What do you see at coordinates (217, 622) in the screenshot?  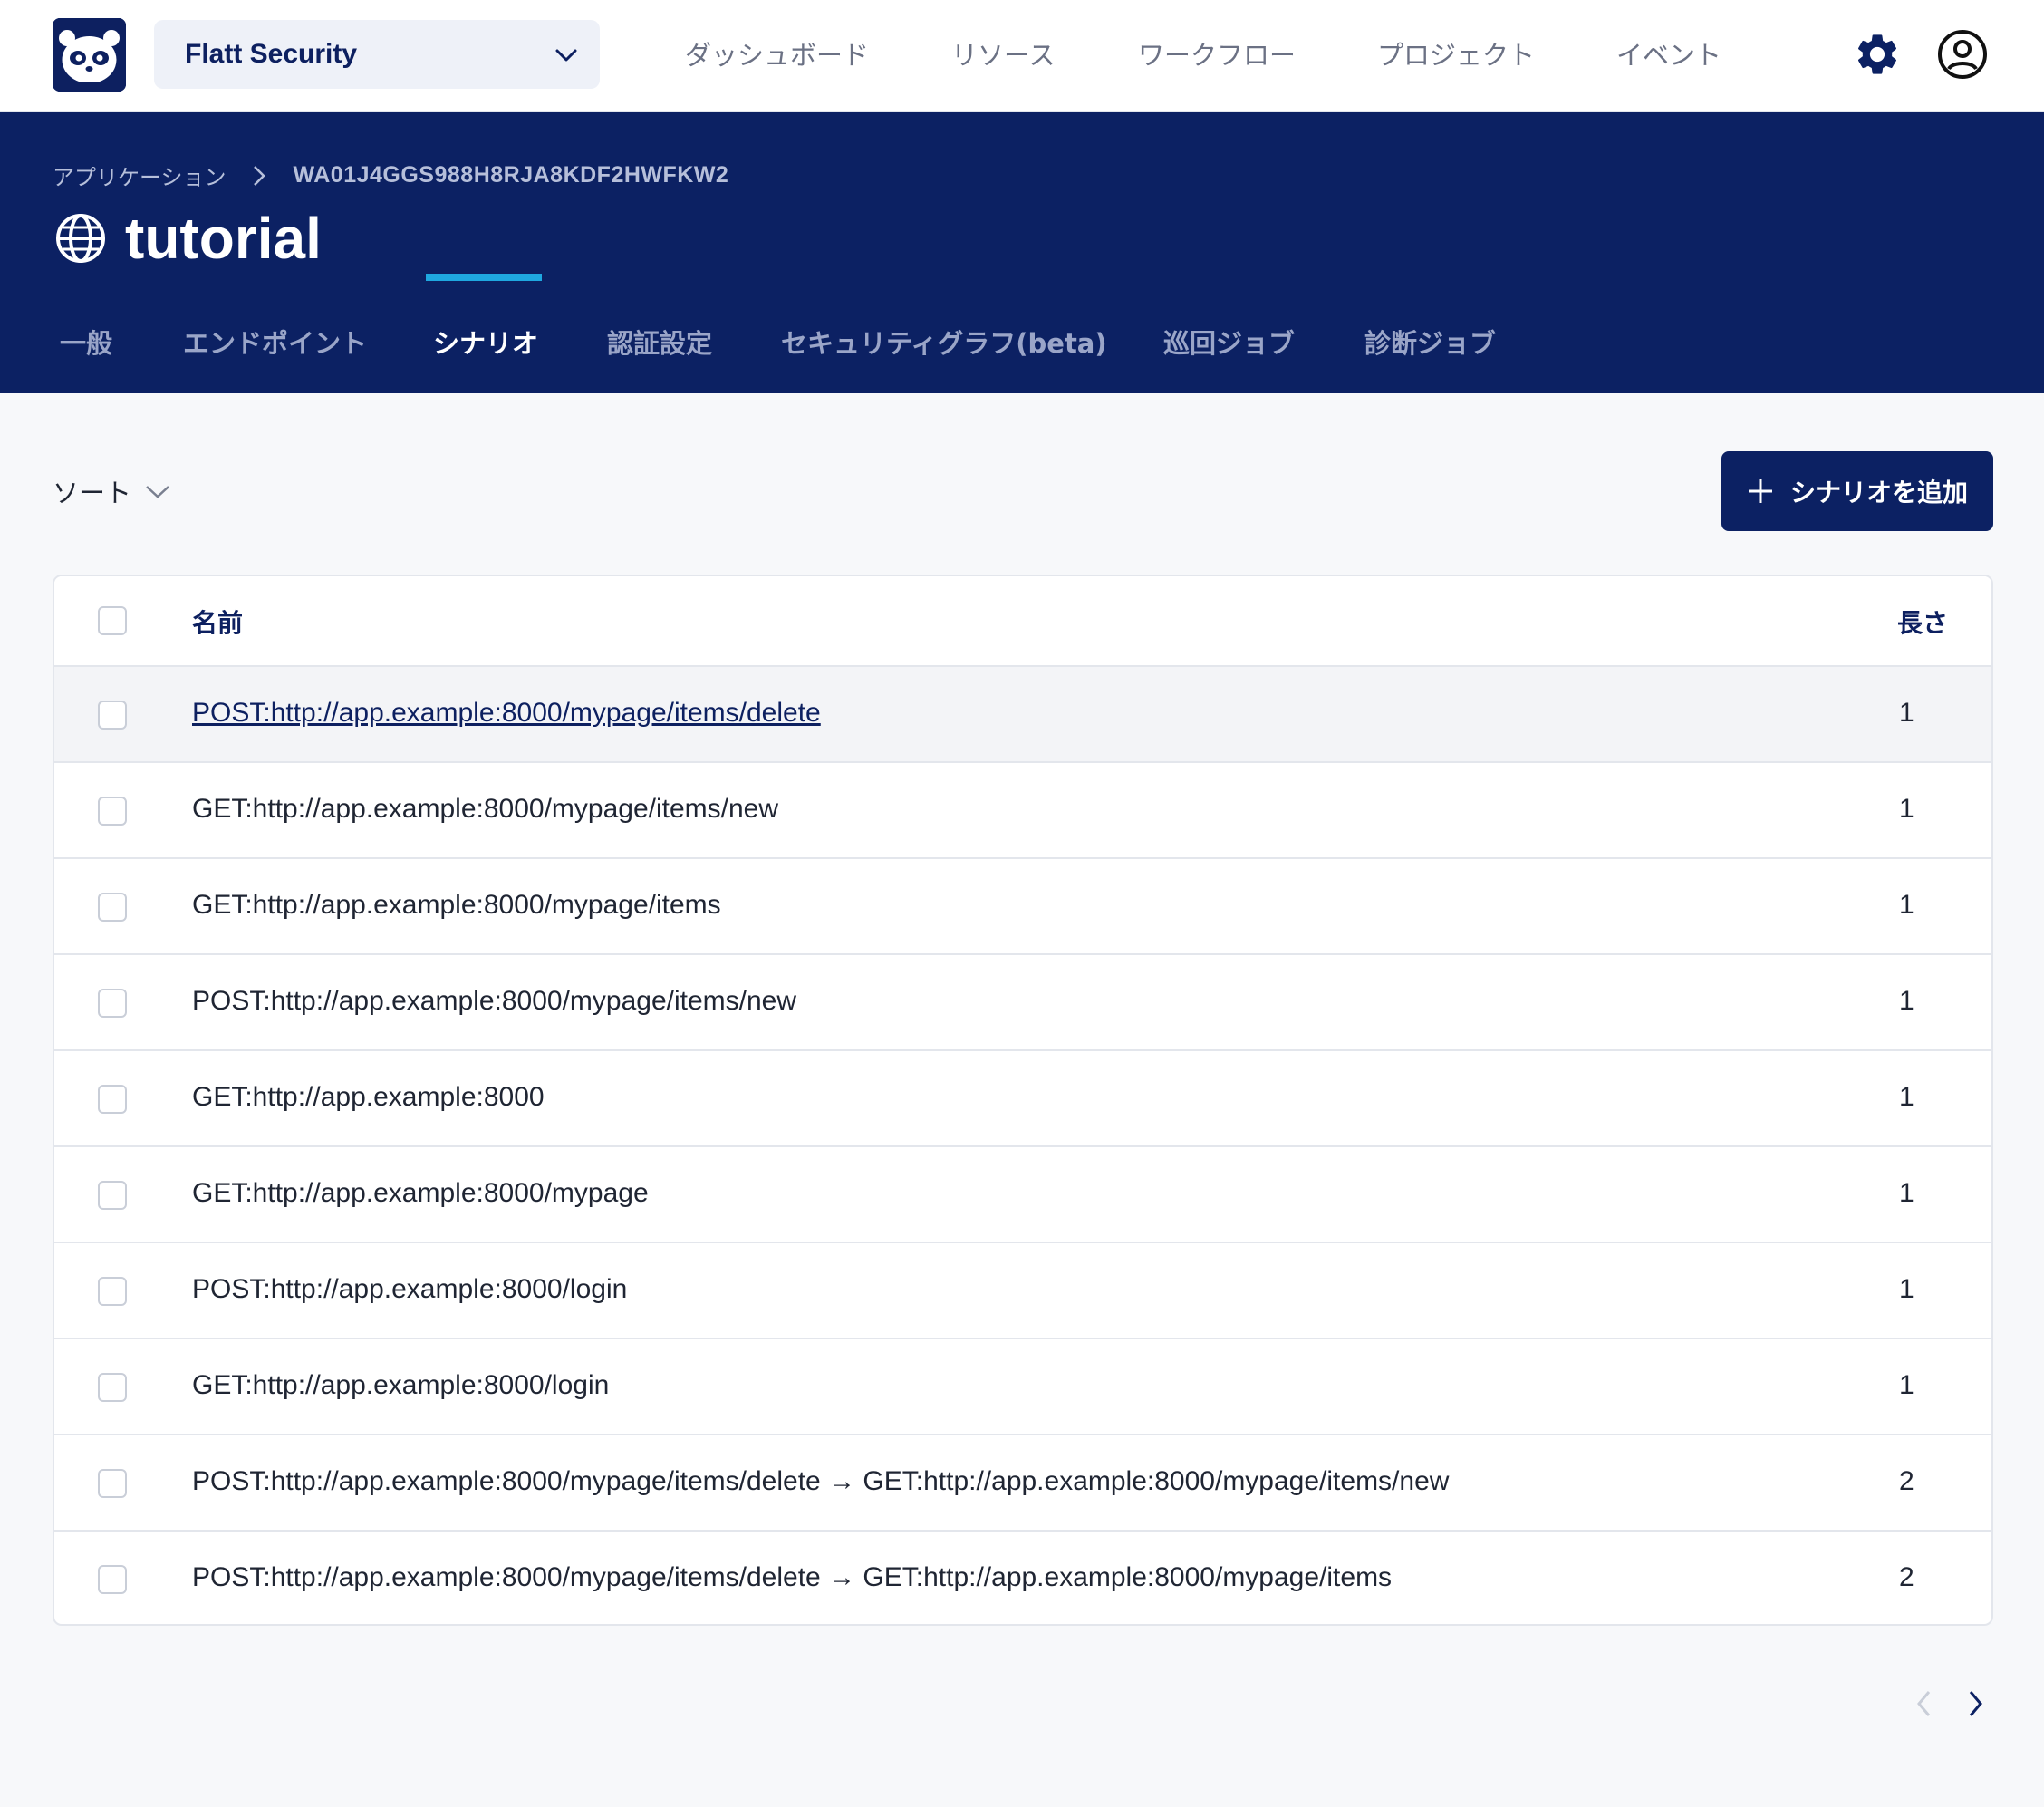 I see `column-header-name: 名前` at bounding box center [217, 622].